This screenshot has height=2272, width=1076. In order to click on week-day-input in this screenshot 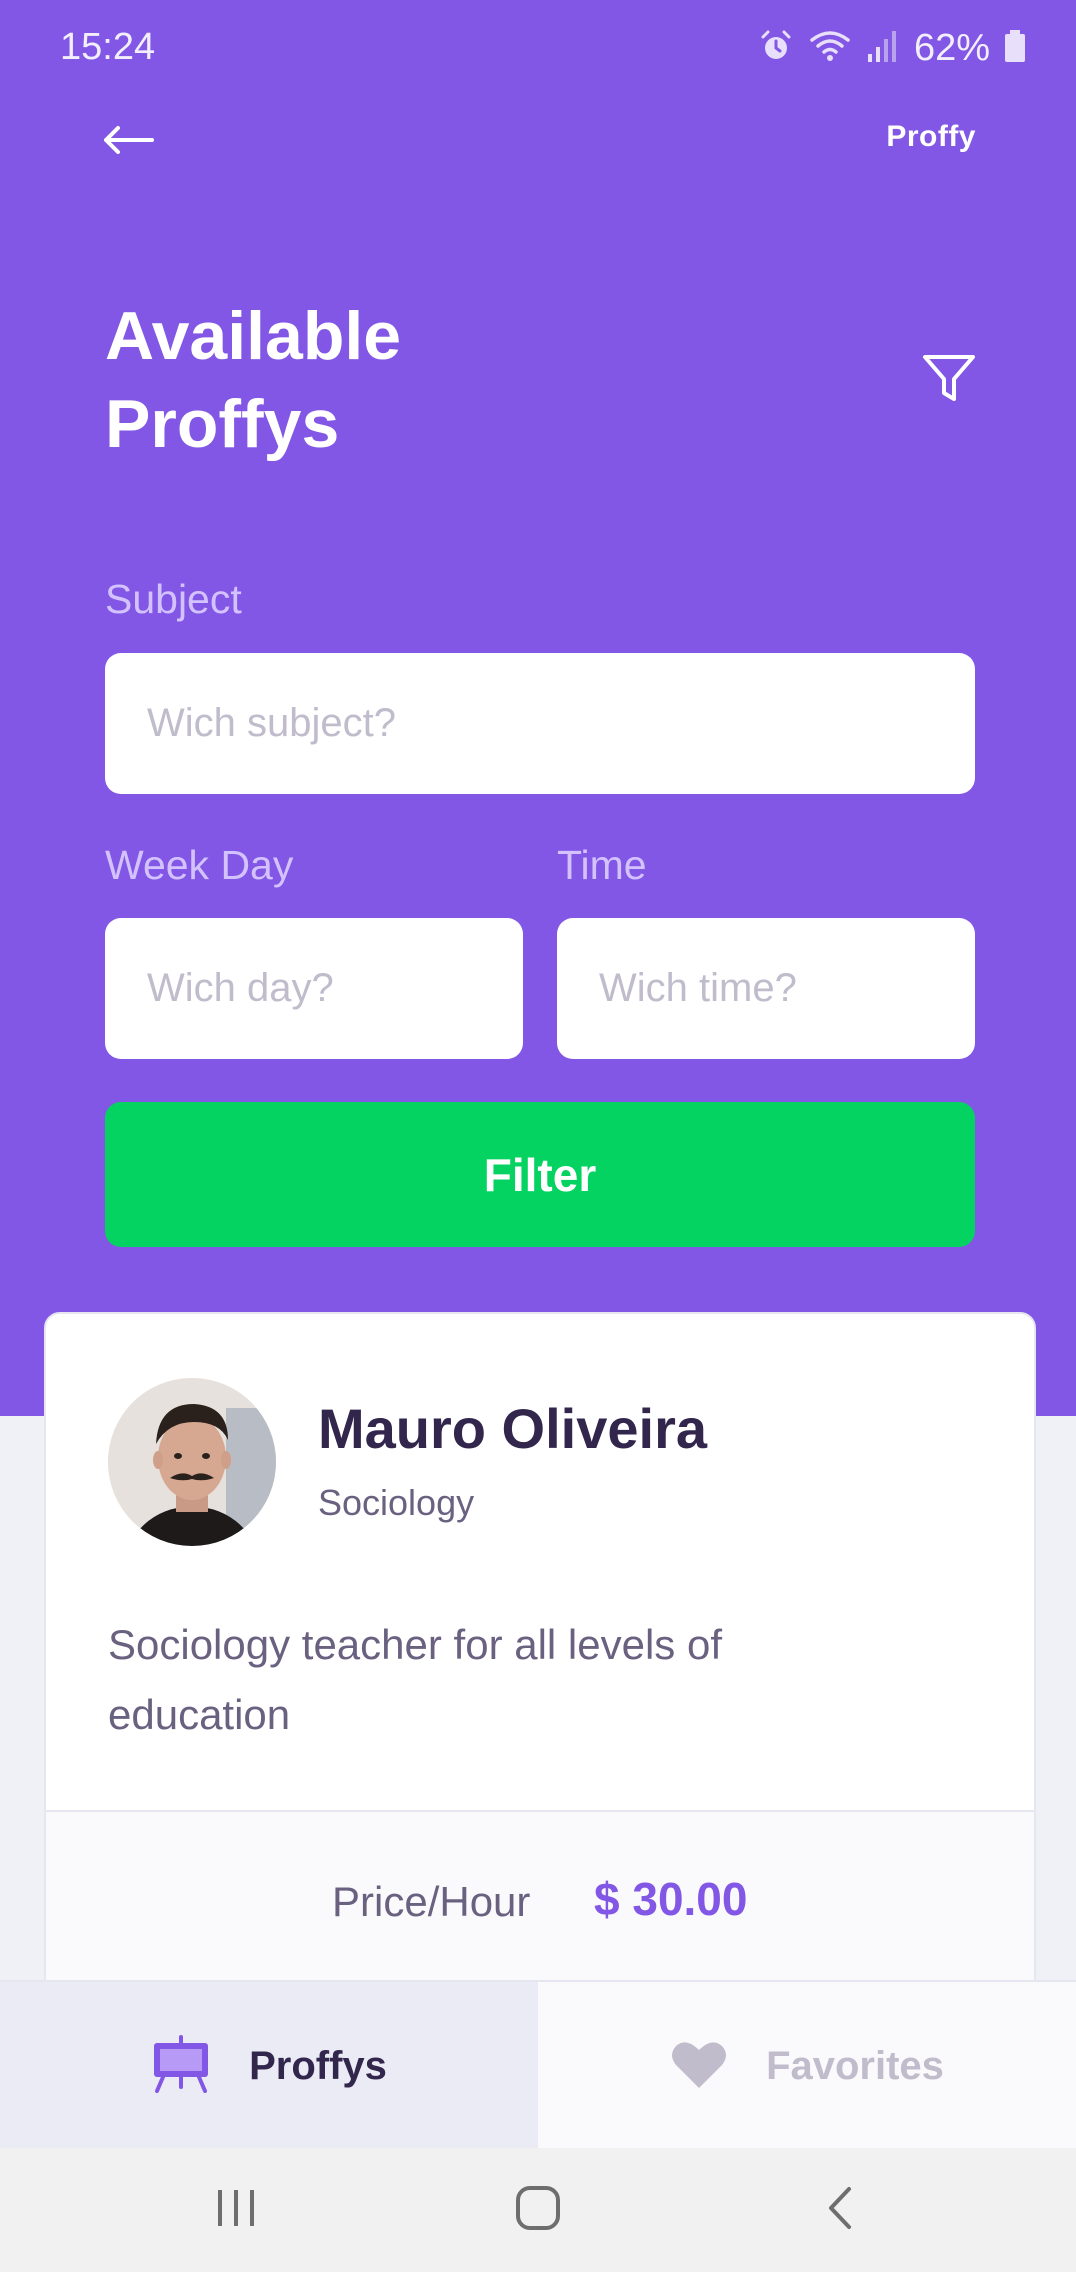, I will do `click(314, 988)`.